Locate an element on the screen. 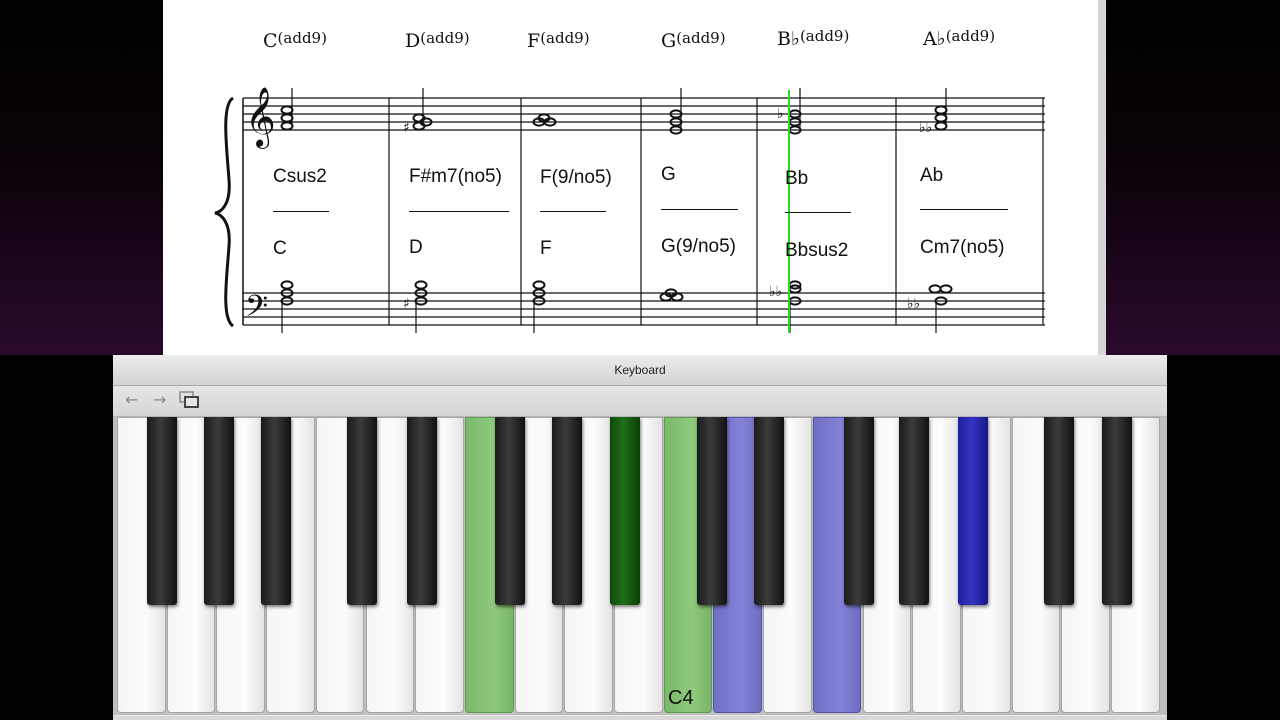 The image size is (1280, 720). window-title: Keyboard is located at coordinates (640, 370).